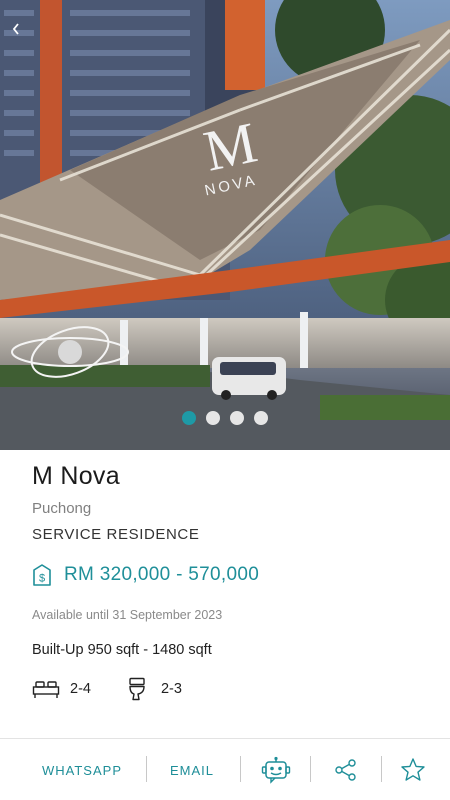 This screenshot has width=450, height=800. I want to click on chevron-left-icon, so click(15, 29).